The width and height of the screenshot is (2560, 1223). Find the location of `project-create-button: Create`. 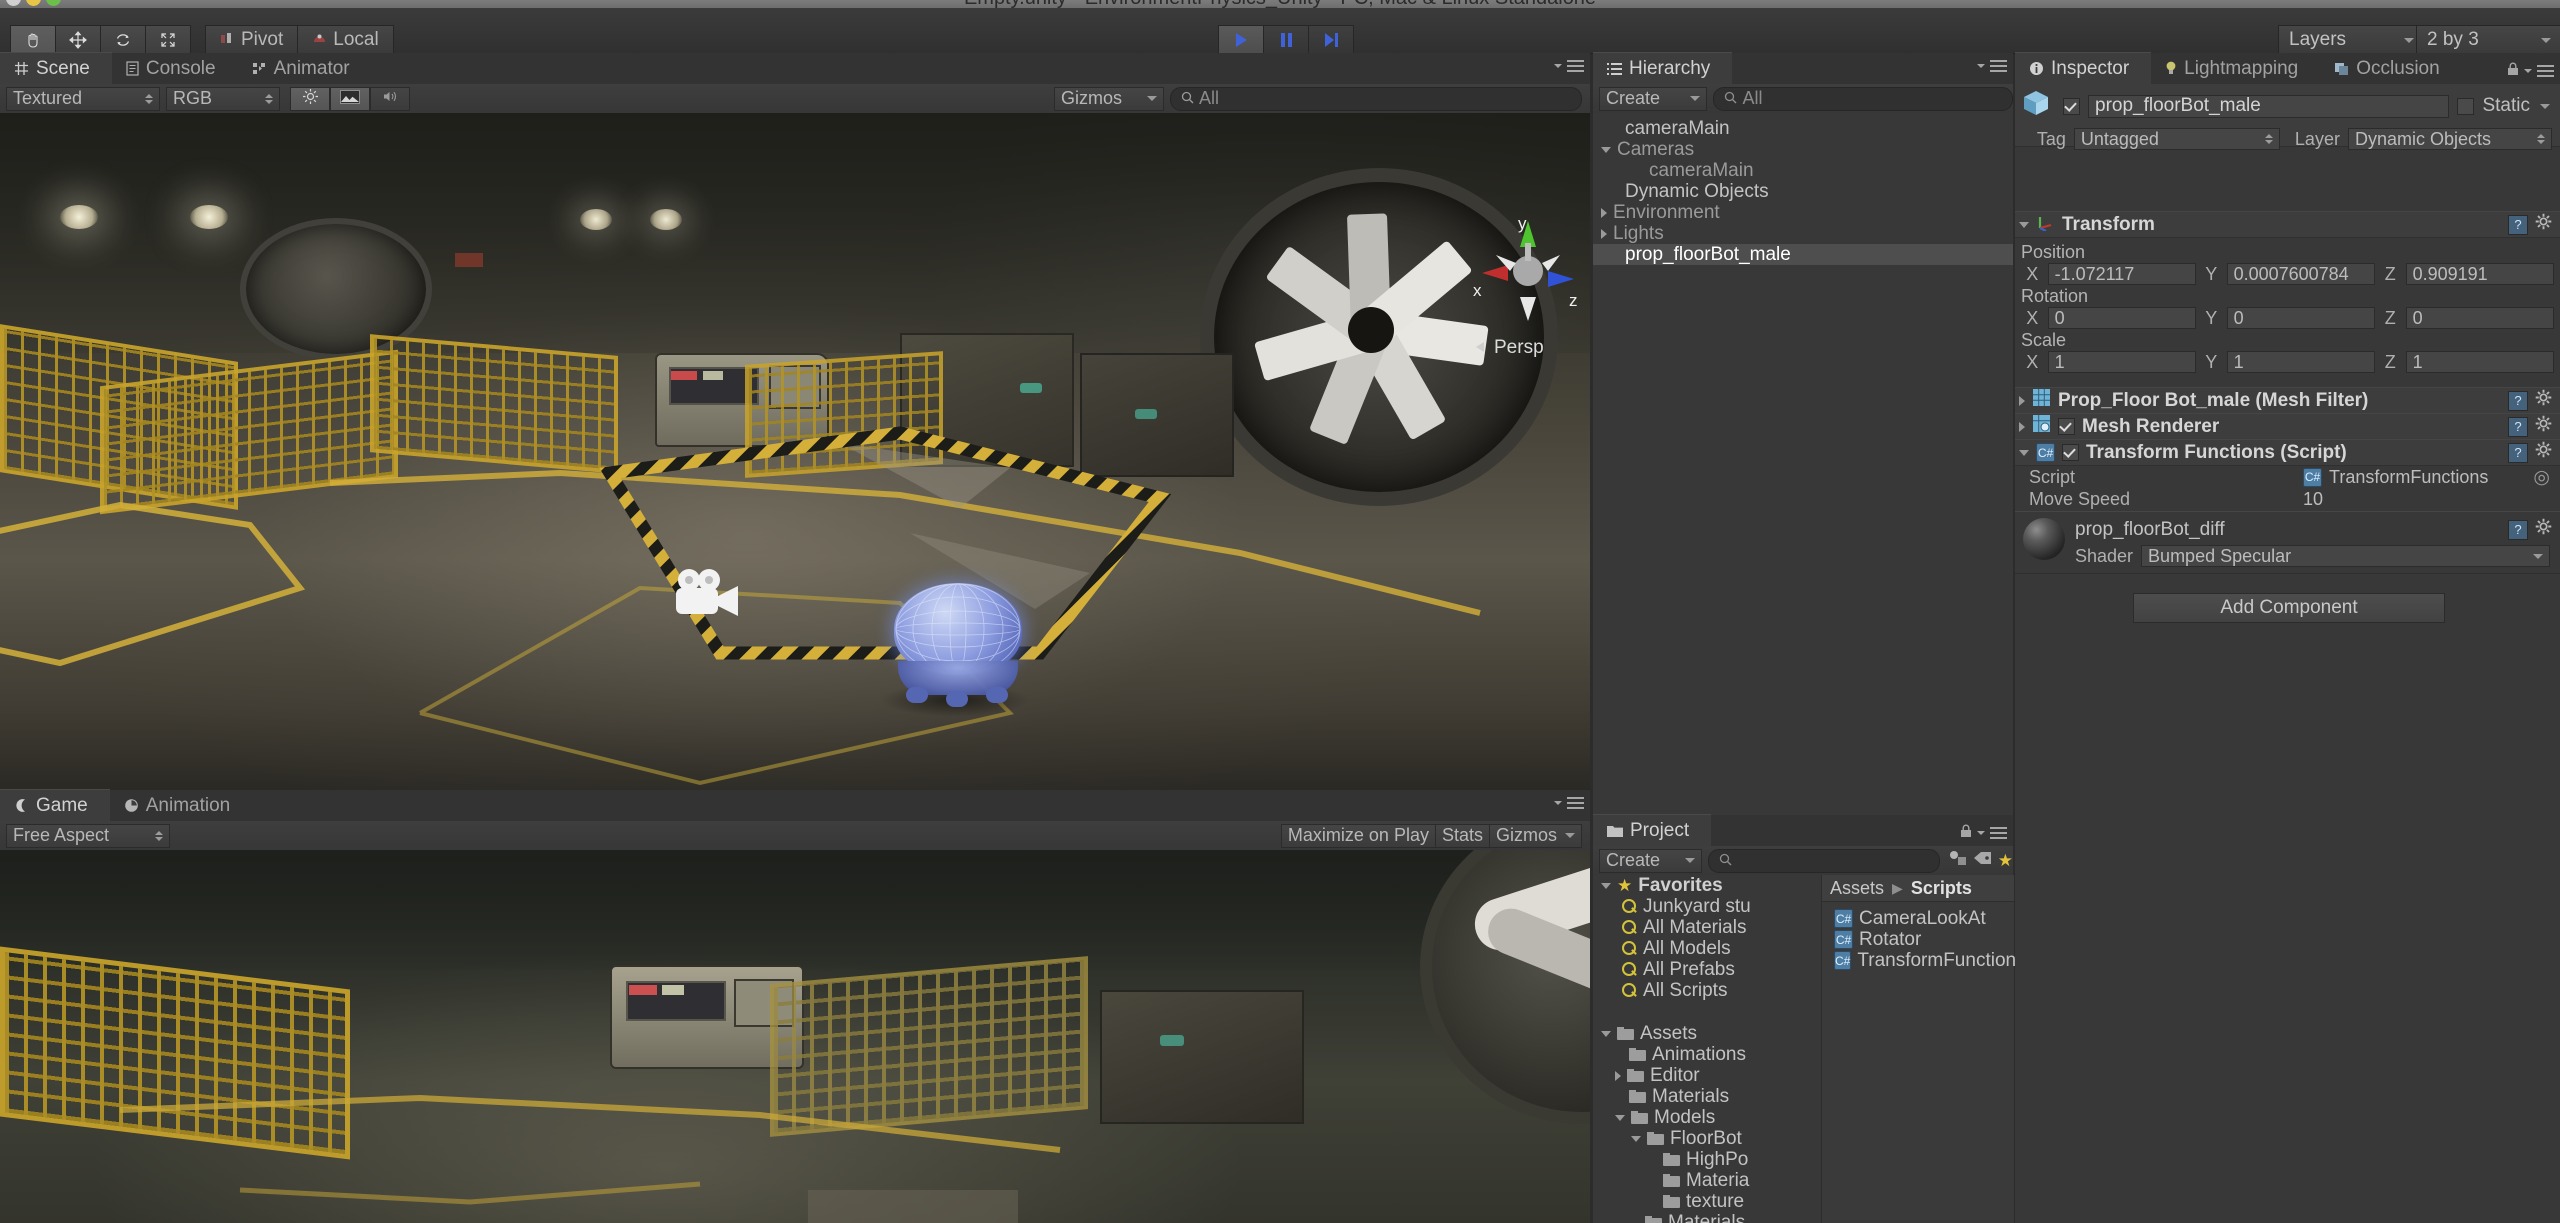

project-create-button: Create is located at coordinates (1650, 860).